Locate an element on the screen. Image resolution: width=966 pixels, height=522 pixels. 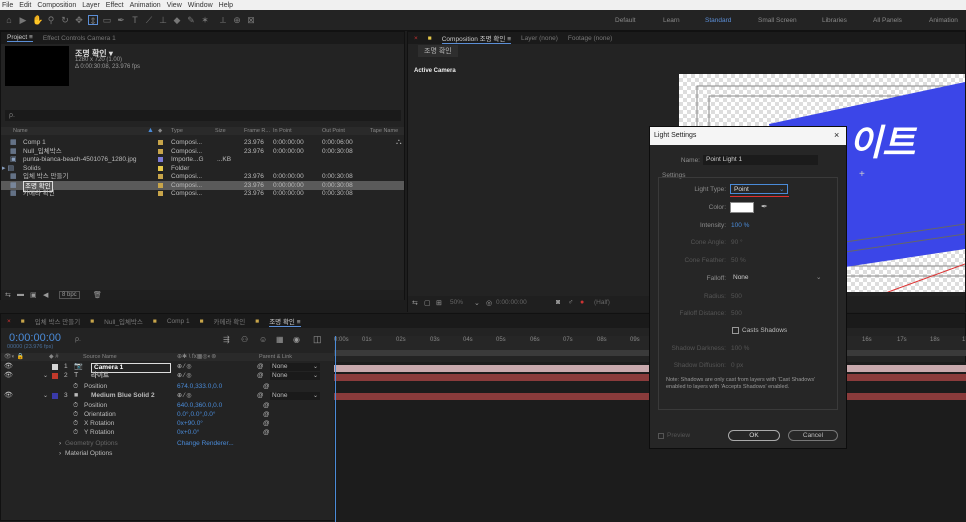
local-axis-icon: ⟂ is located at coordinates (223, 20).